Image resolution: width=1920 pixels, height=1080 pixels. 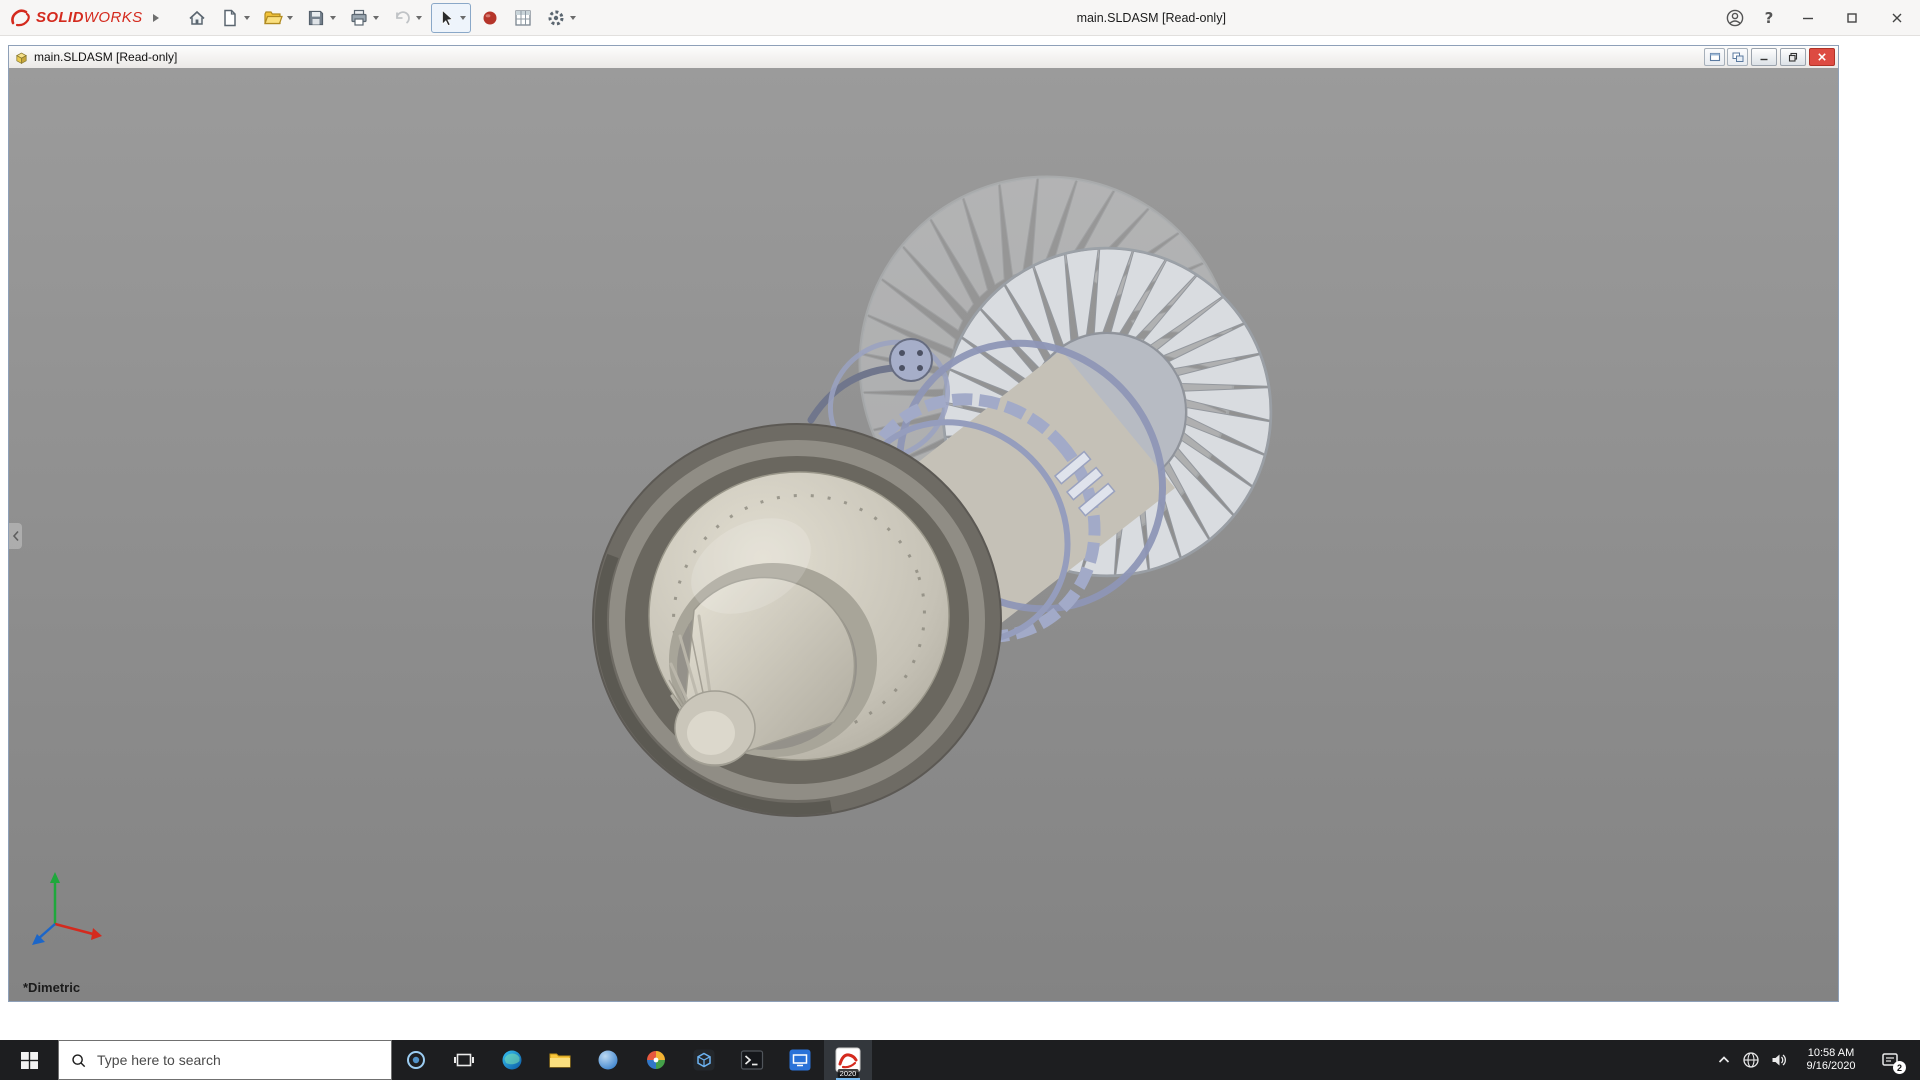 I want to click on options-button, so click(x=556, y=18).